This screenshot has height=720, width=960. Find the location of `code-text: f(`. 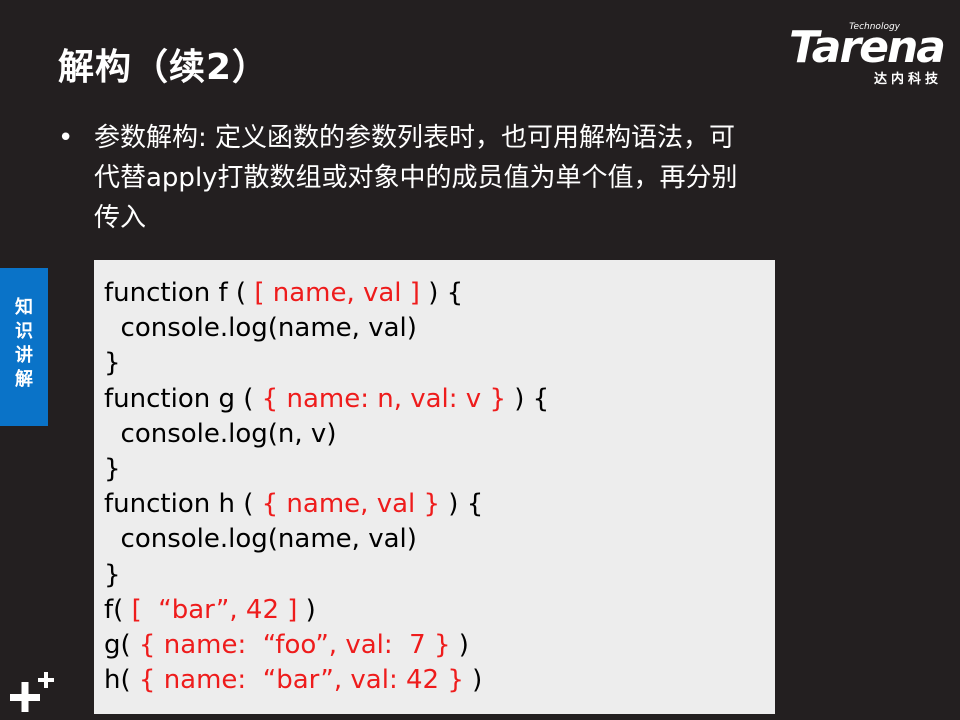

code-text: f( is located at coordinates (118, 609).